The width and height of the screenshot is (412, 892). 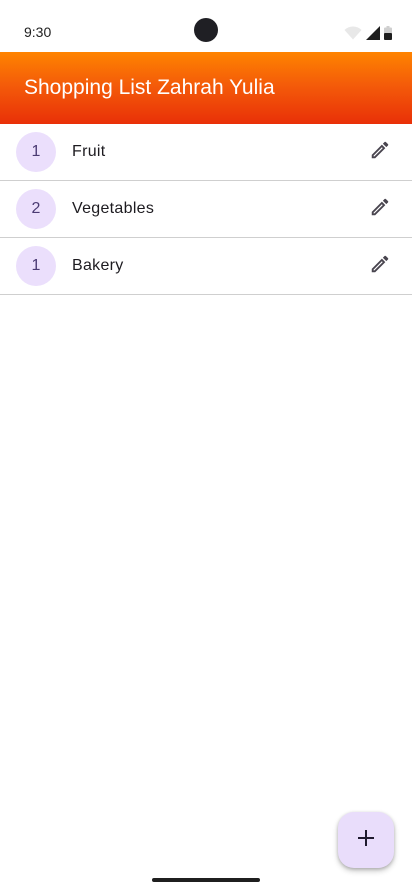 I want to click on list-item-vegetables: 2 Vegetables, so click(x=206, y=209).